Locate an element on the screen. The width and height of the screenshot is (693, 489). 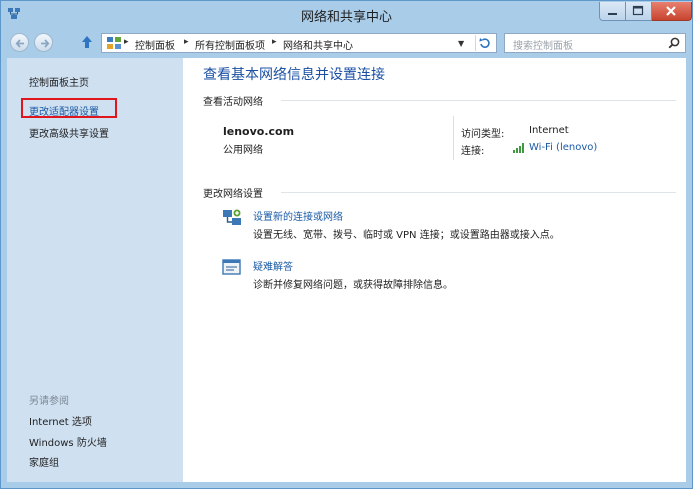
title-bar: 网络和共享中心 is located at coordinates (346, 15).